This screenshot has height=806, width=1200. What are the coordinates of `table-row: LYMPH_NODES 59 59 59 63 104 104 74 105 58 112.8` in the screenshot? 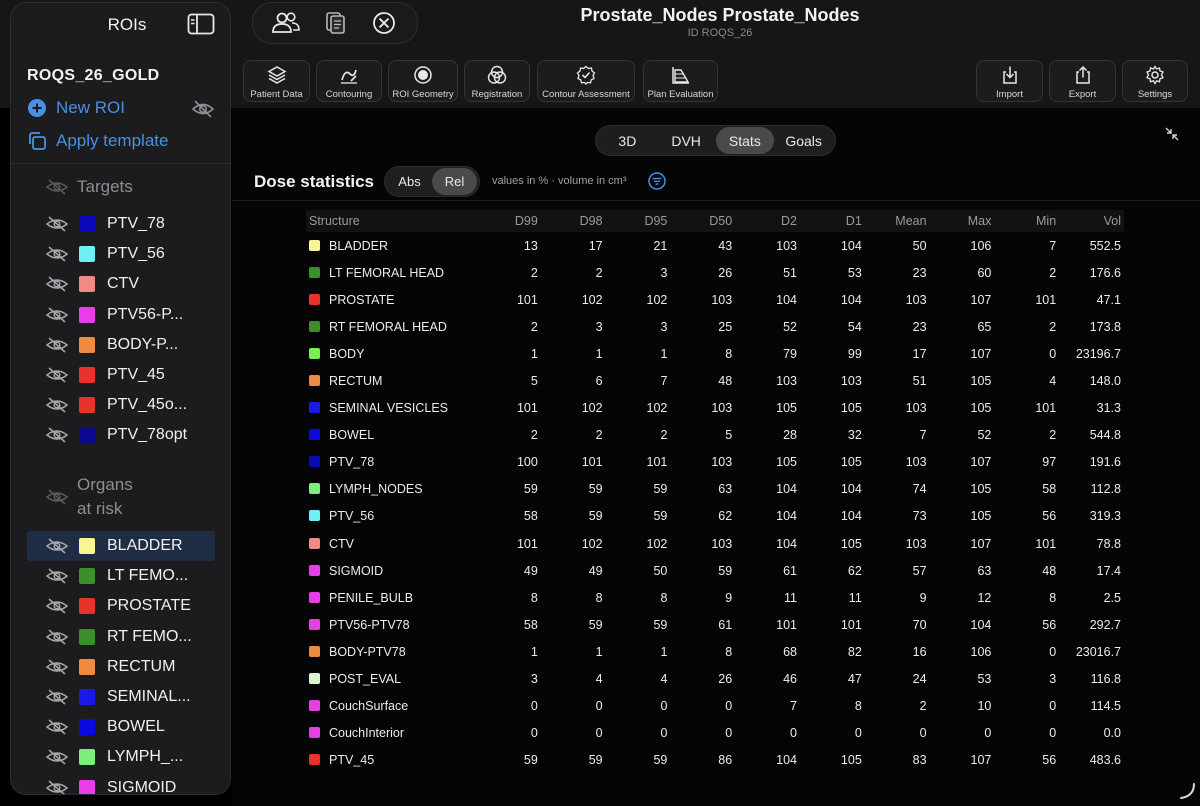 It's located at (715, 489).